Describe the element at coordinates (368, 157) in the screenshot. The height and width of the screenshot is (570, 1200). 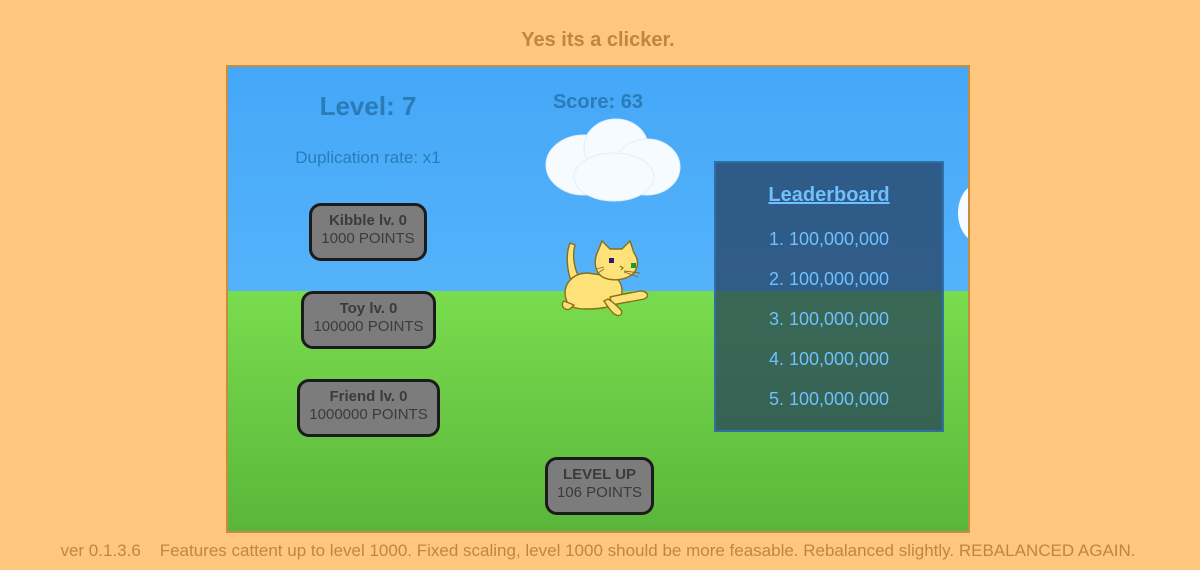
I see `duplication-rate: Duplication rate: x1` at that location.